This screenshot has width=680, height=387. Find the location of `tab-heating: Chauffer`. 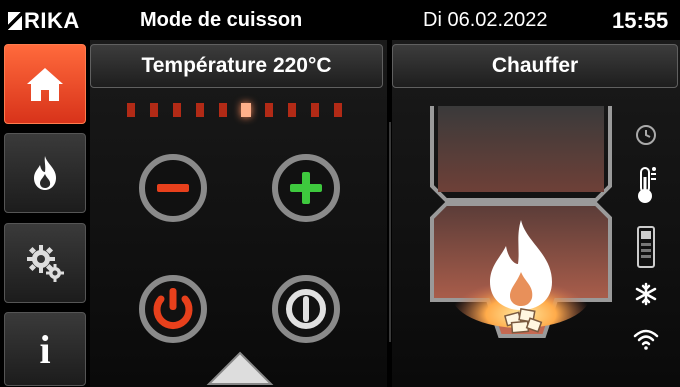

tab-heating: Chauffer is located at coordinates (535, 66).